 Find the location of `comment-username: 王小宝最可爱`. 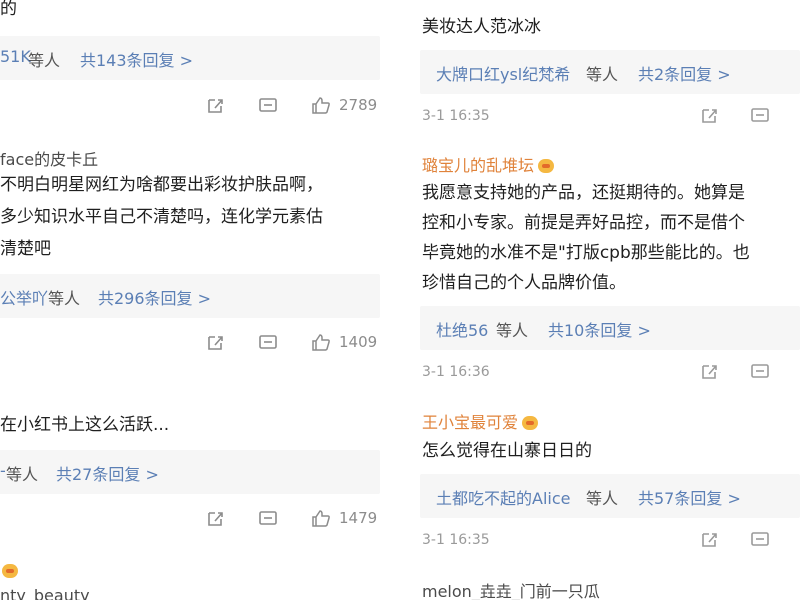

comment-username: 王小宝最可爱 is located at coordinates (480, 421).